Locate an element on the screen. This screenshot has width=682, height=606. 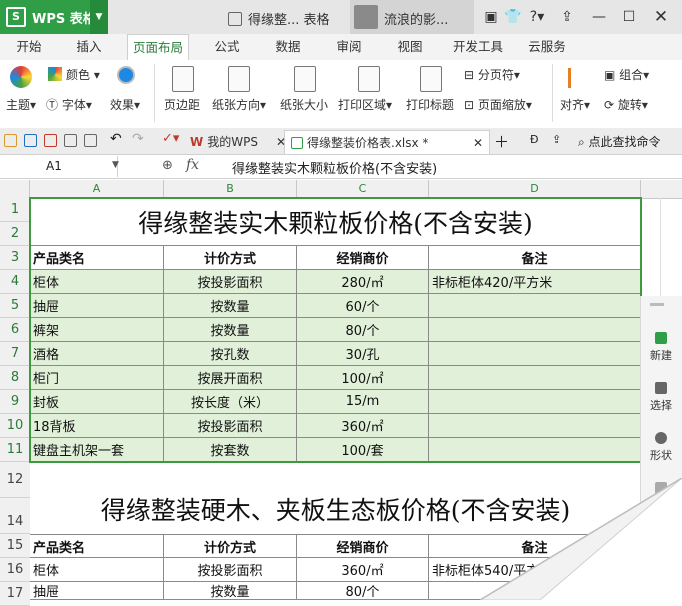
fx-icon: fx is located at coordinates (192, 165).